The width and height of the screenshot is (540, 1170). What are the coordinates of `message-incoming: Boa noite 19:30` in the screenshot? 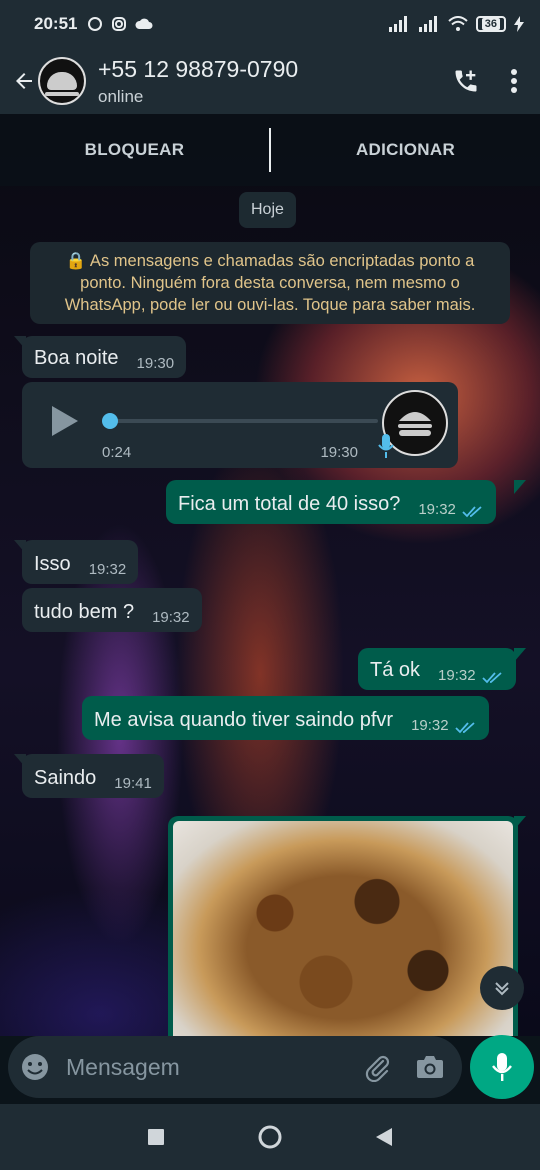 It's located at (104, 357).